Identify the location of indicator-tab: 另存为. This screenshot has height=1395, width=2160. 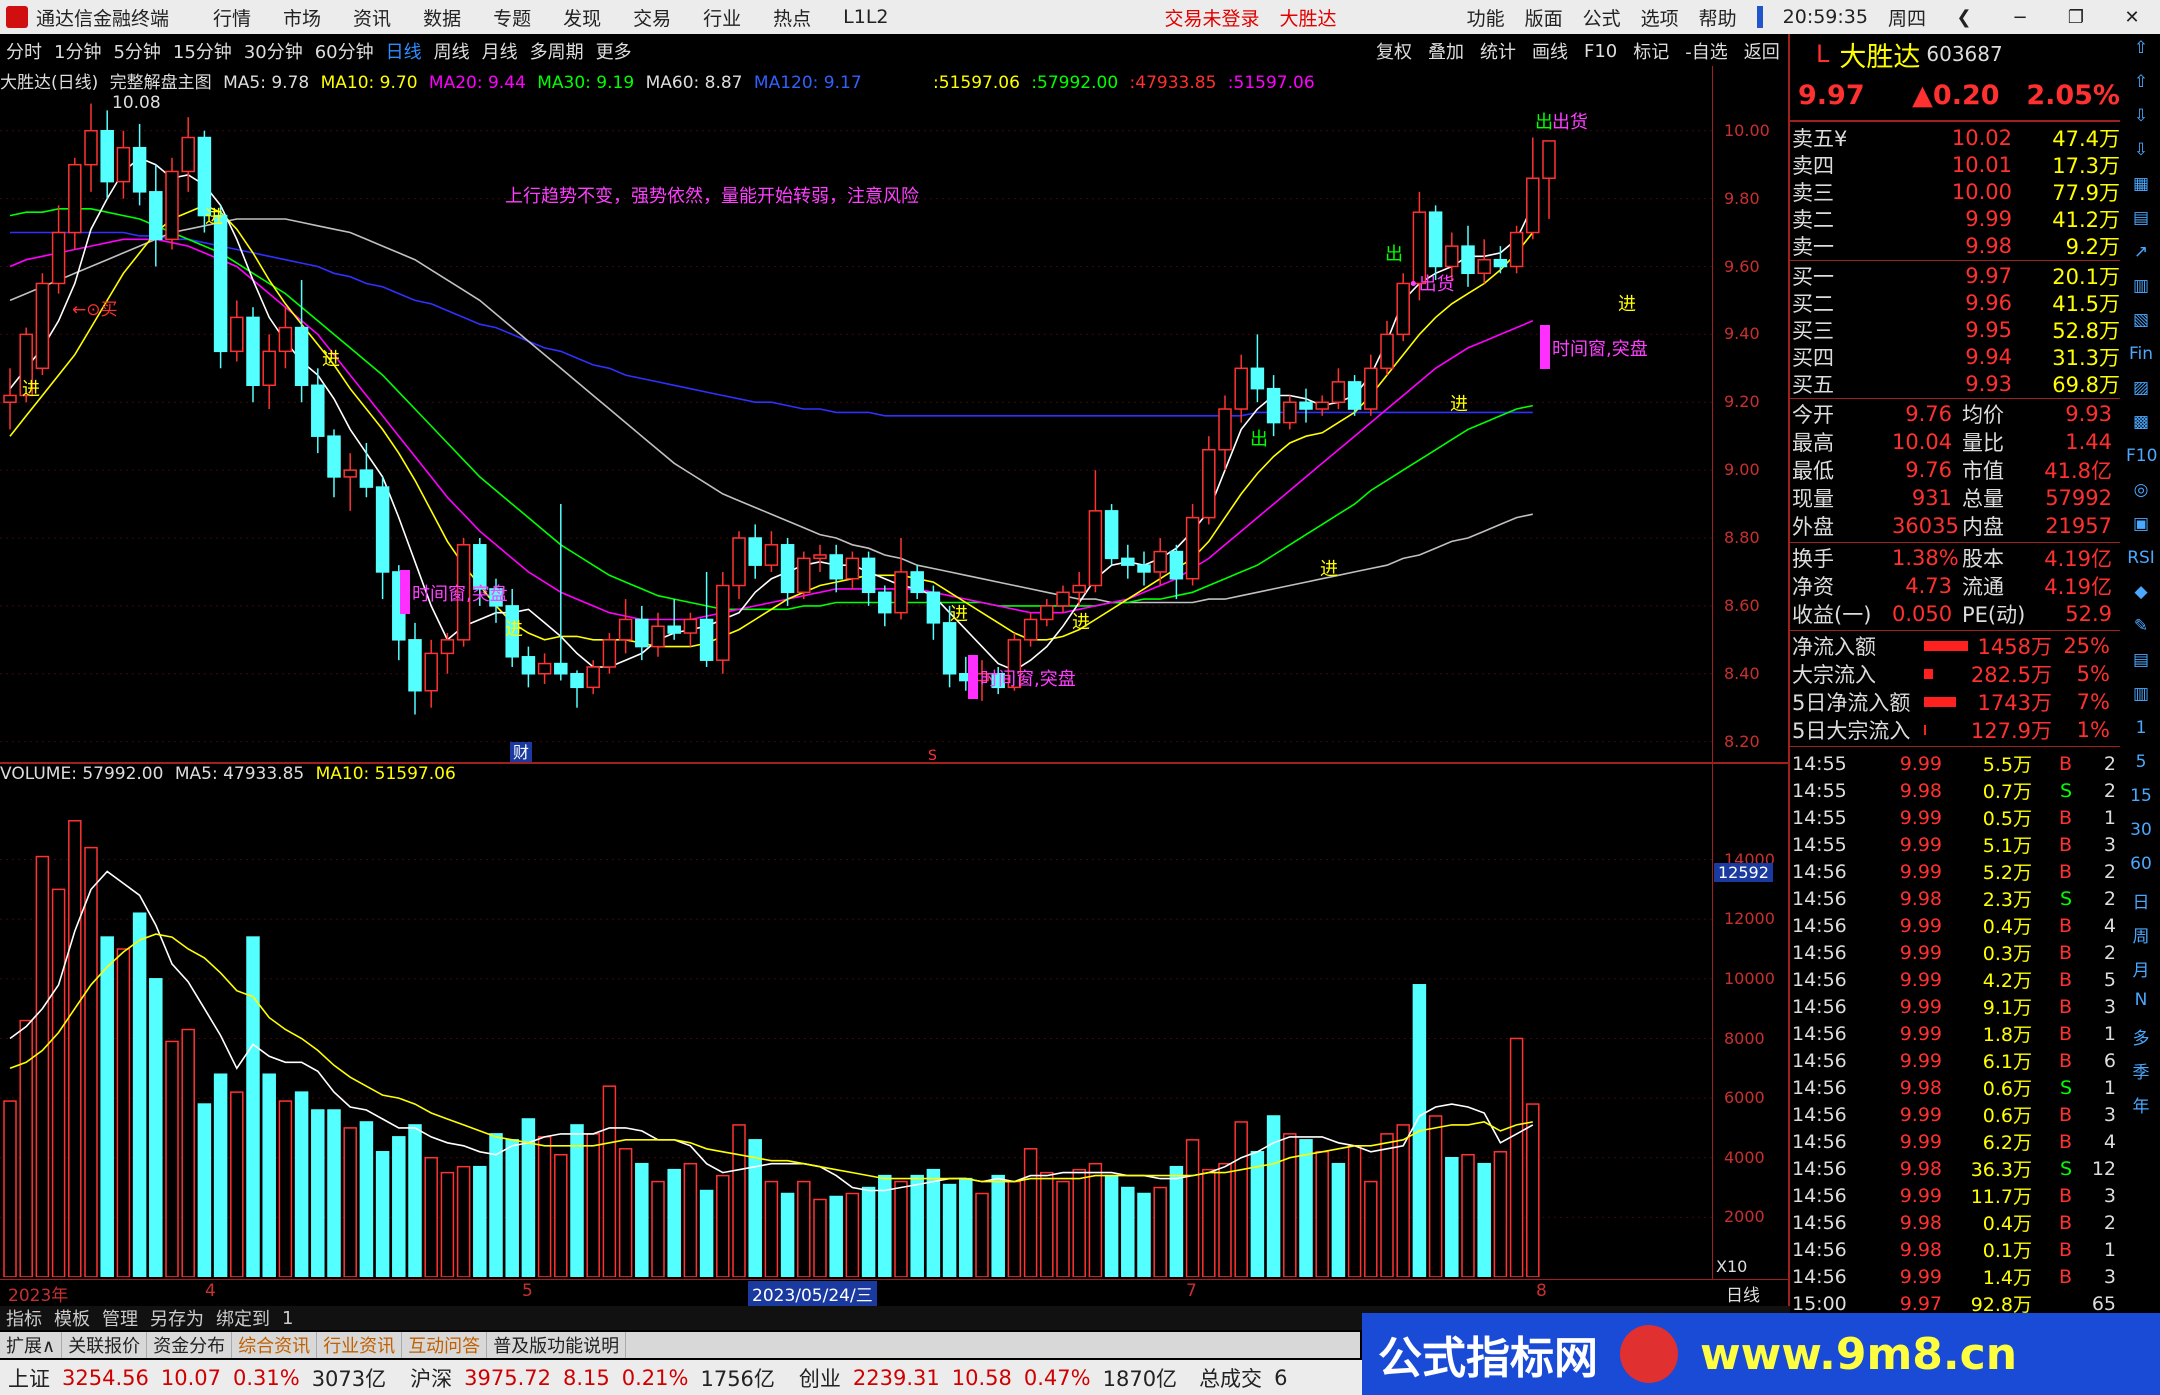
(177, 1318).